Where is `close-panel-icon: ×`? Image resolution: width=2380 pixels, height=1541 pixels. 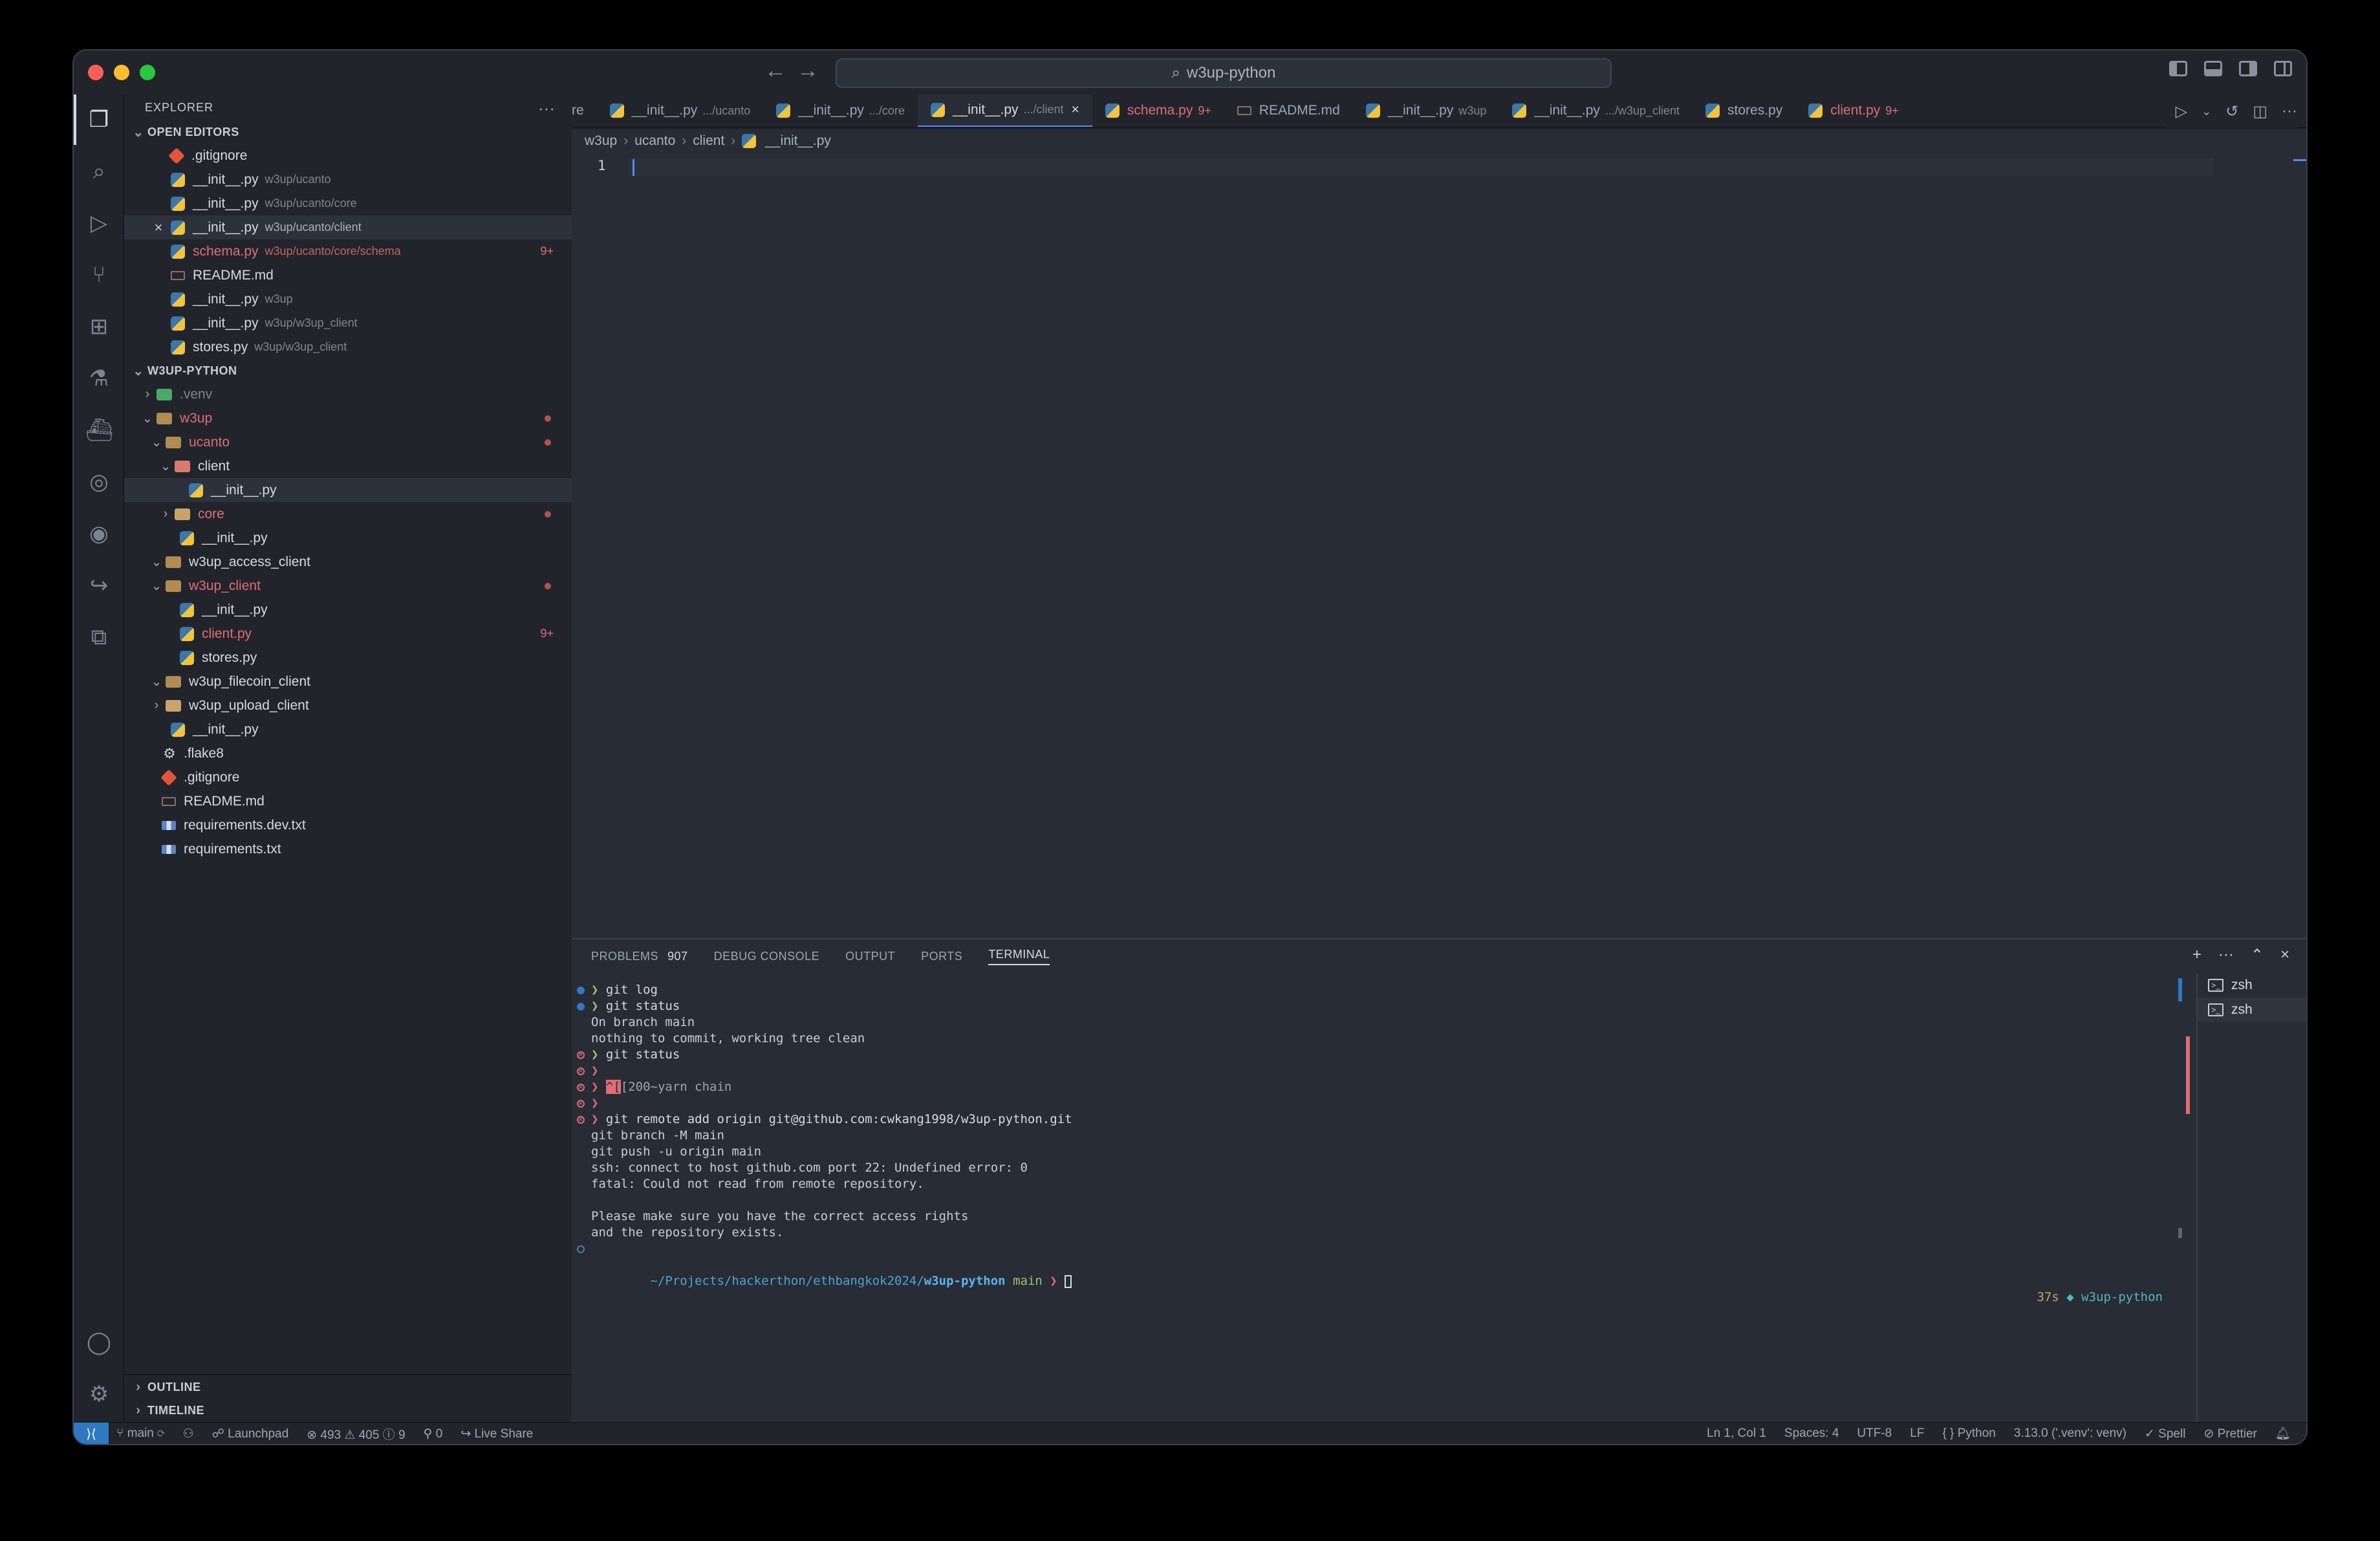 close-panel-icon: × is located at coordinates (2284, 955).